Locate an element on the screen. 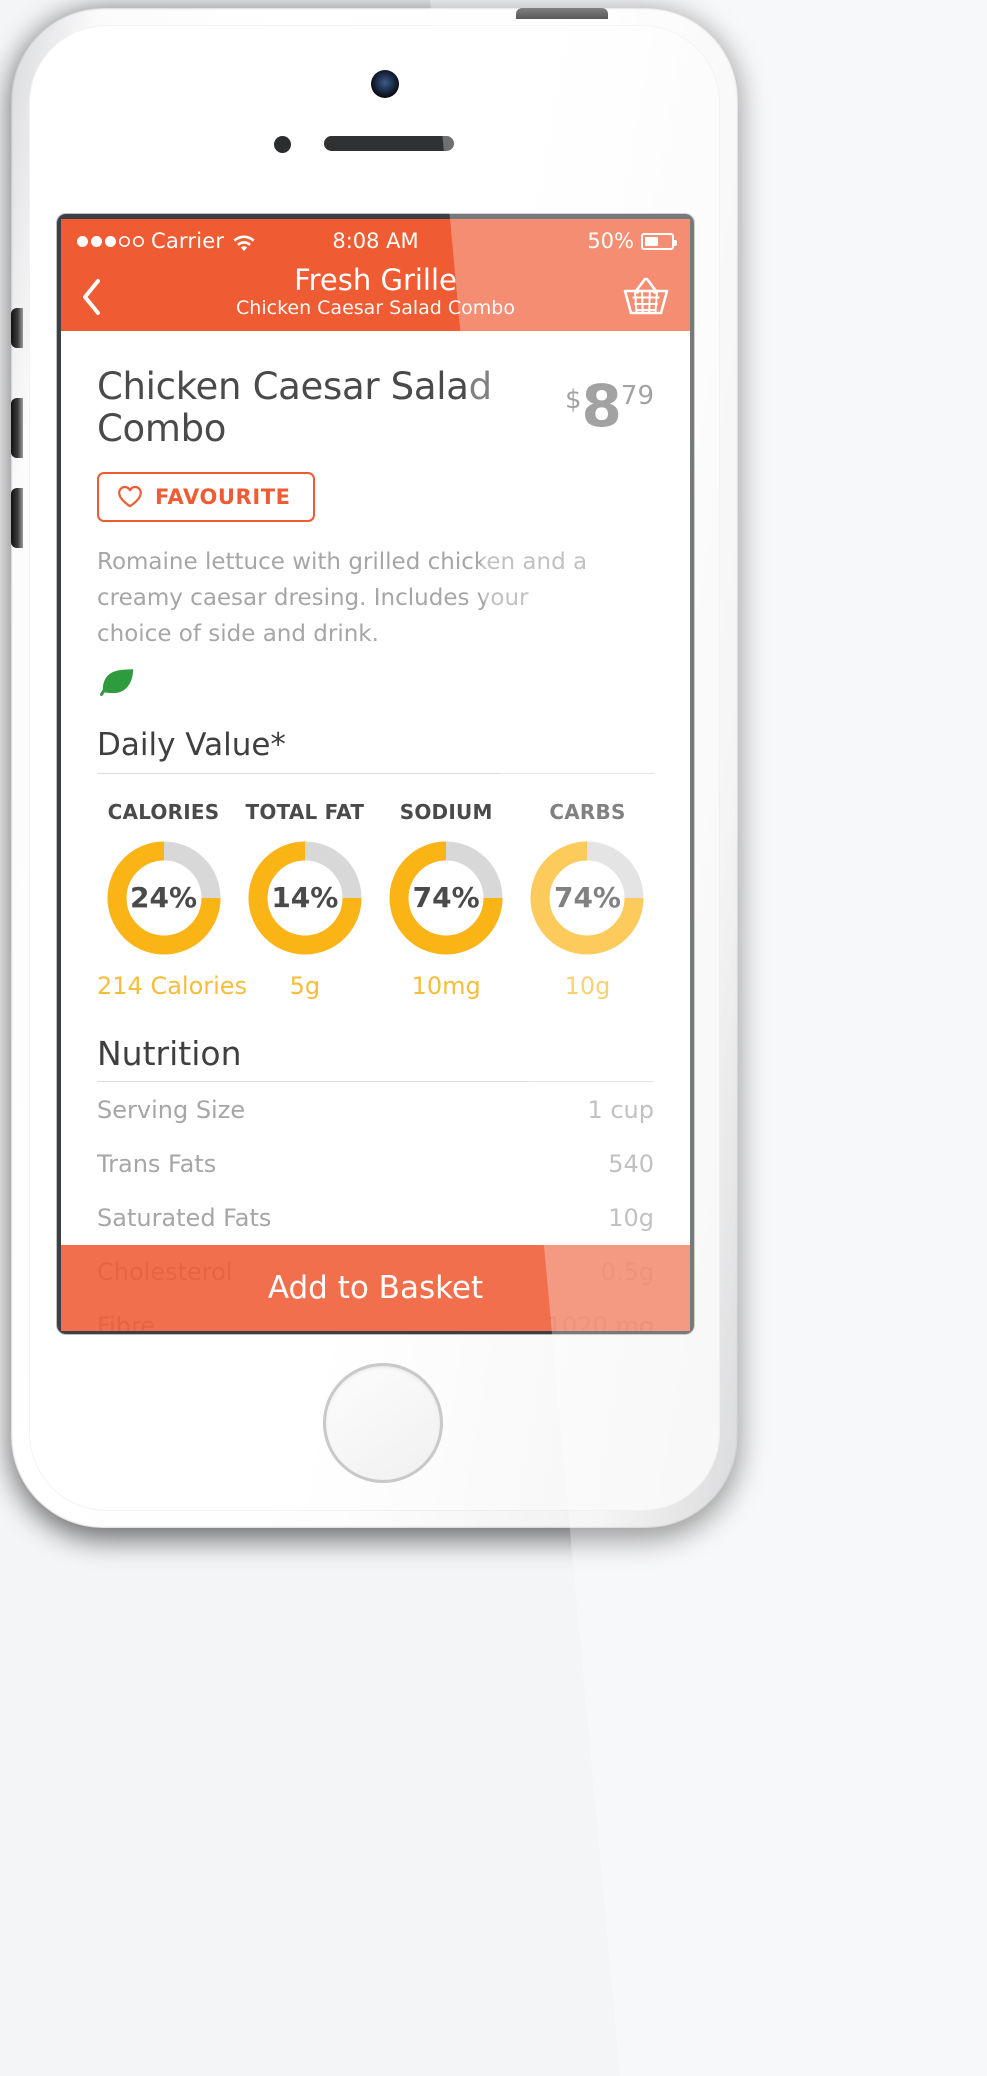 This screenshot has height=2076, width=987. mute-switch is located at coordinates (17, 328).